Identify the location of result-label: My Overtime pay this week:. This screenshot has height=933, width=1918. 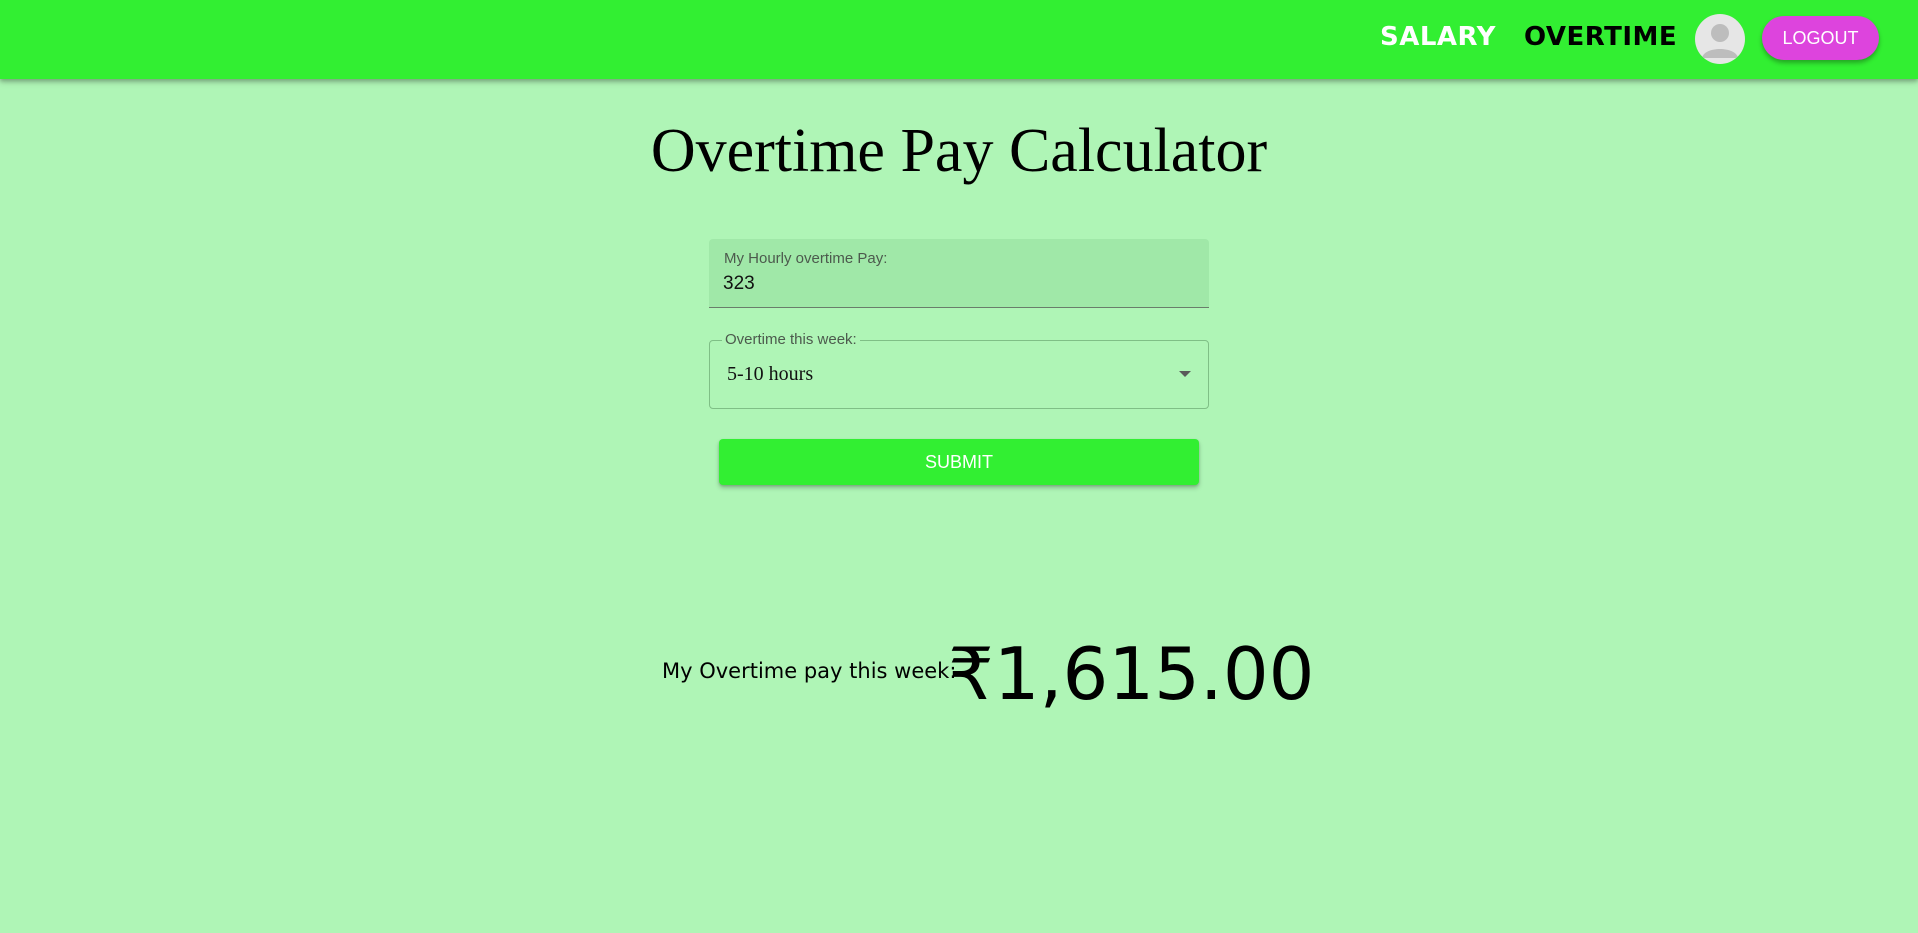
(809, 671).